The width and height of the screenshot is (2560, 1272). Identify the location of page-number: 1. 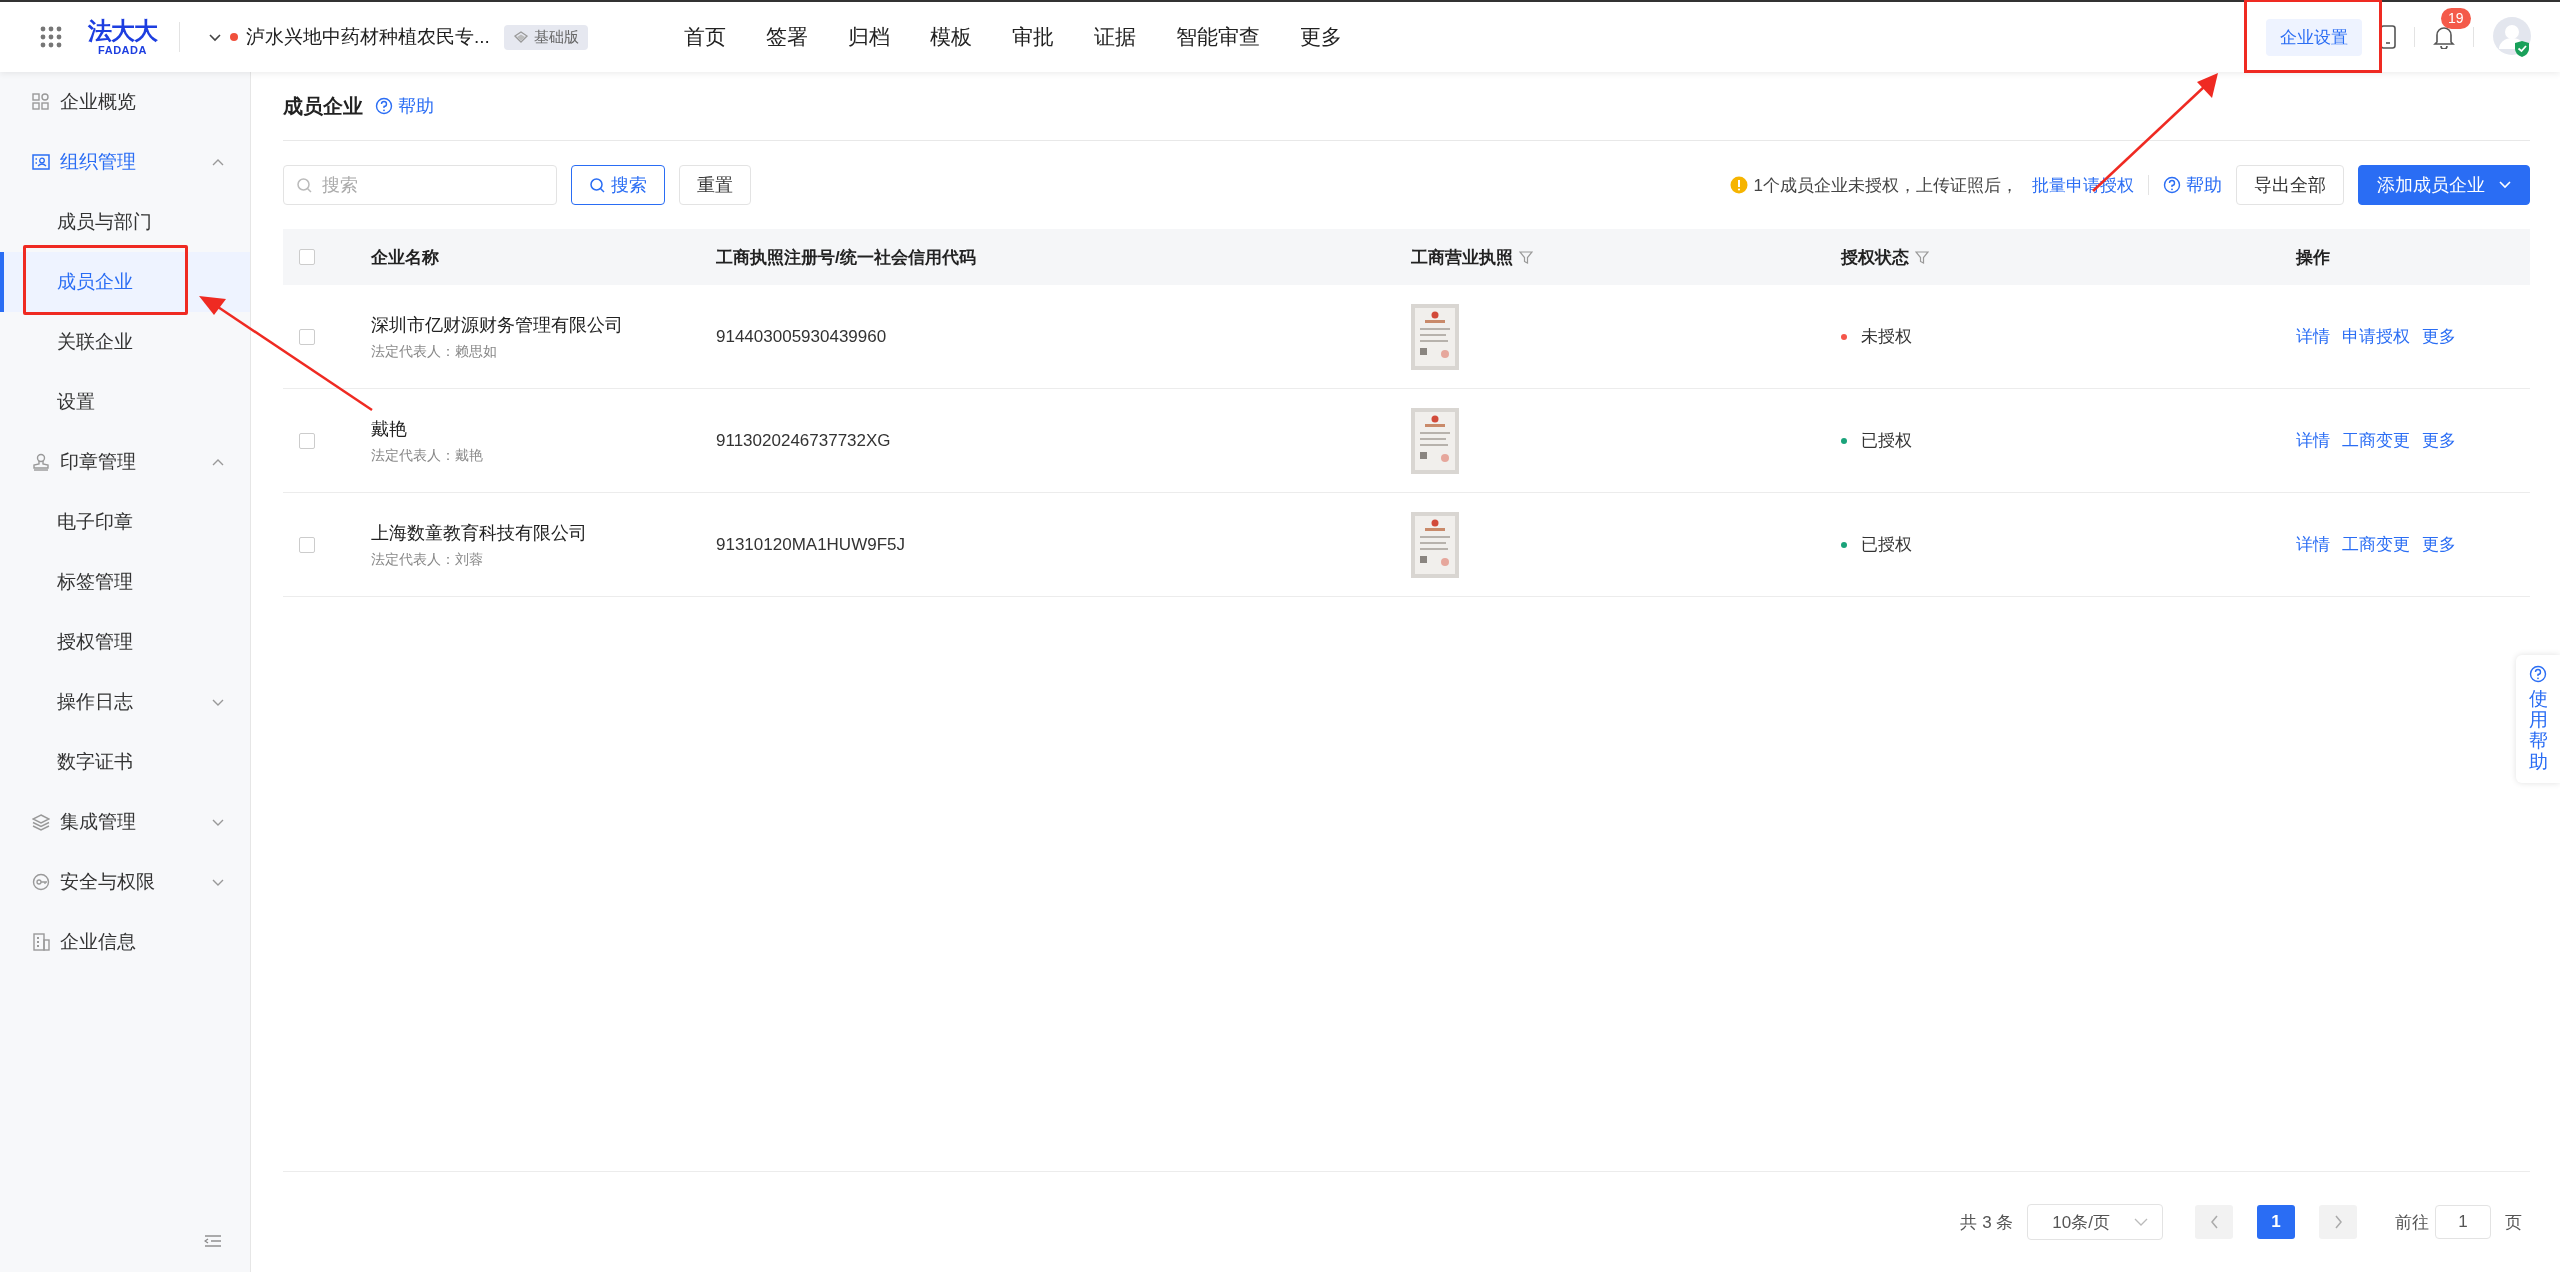
(2276, 1222).